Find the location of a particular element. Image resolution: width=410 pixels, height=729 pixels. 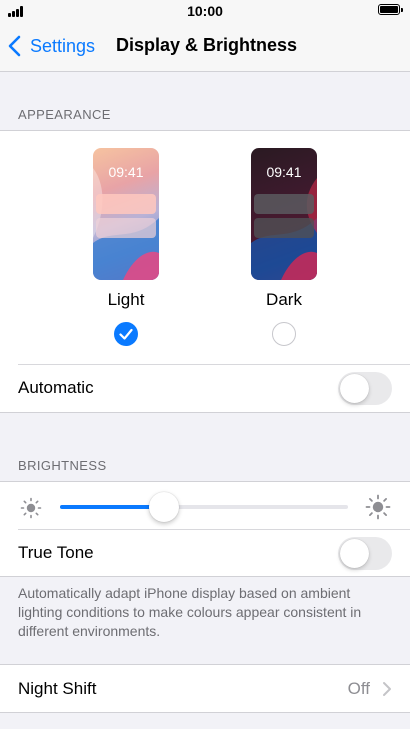

status-time: 10:00 is located at coordinates (205, 11).